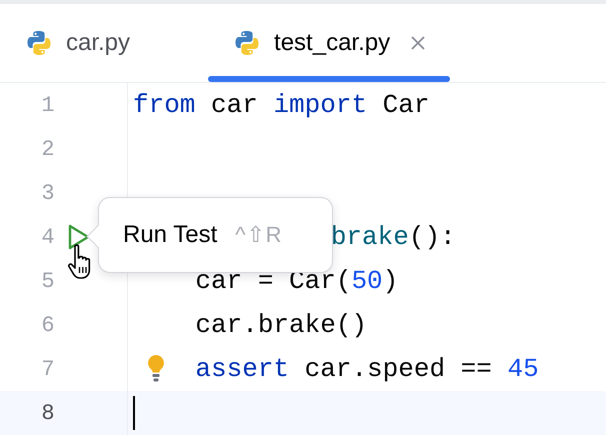  What do you see at coordinates (281, 325) in the screenshot?
I see `code-line: car.brake()` at bounding box center [281, 325].